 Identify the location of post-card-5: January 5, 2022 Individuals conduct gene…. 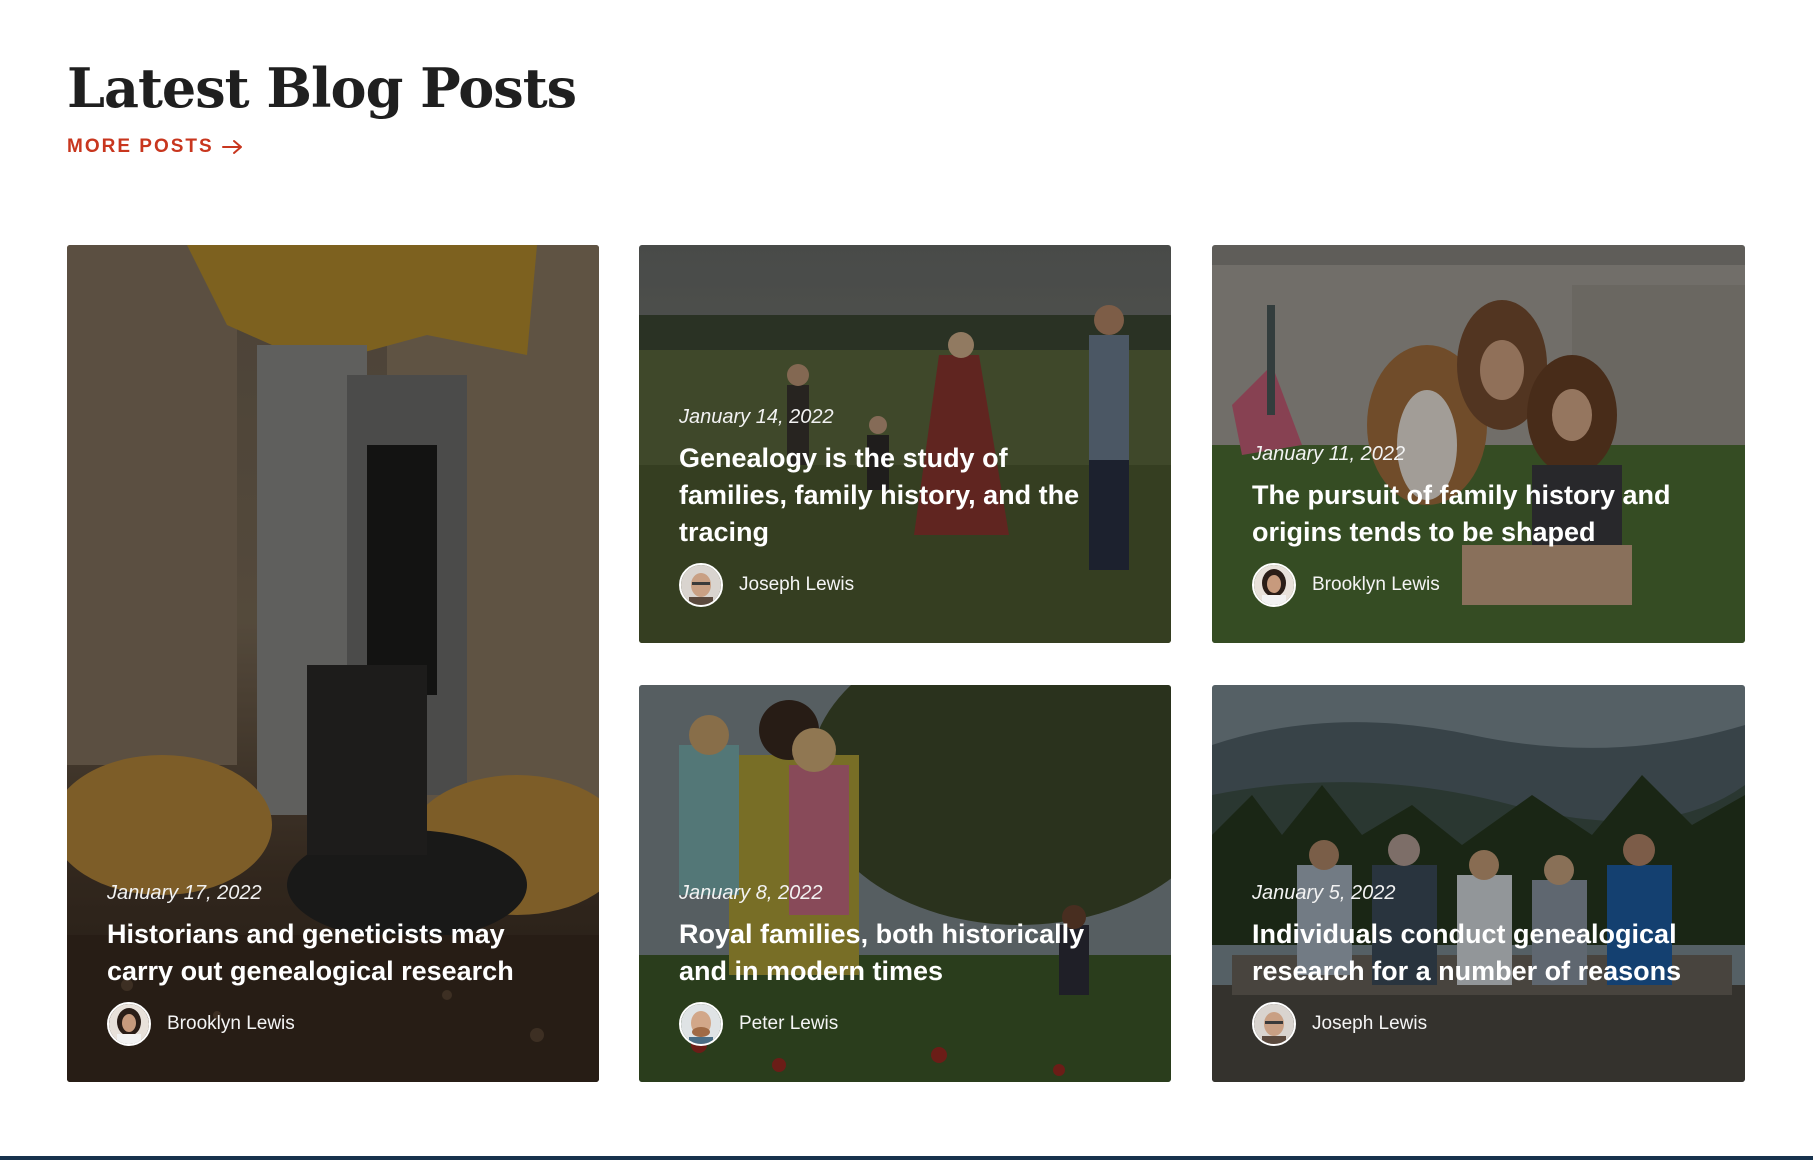
(1478, 883).